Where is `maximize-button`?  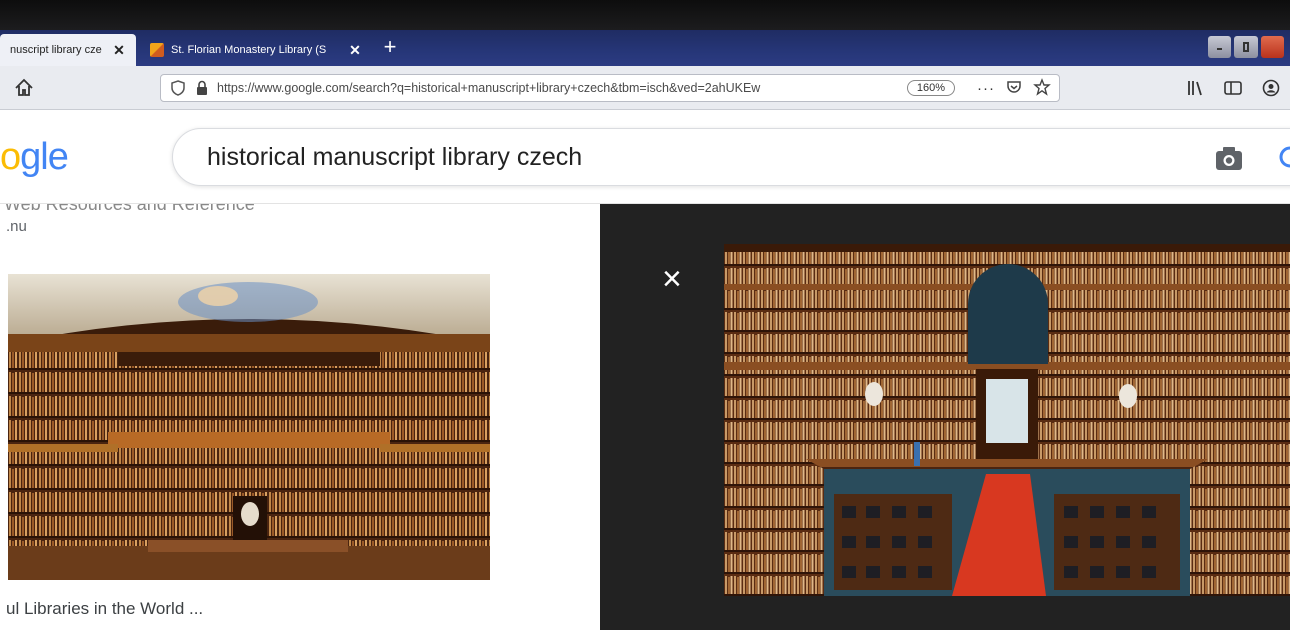
maximize-button is located at coordinates (1246, 47).